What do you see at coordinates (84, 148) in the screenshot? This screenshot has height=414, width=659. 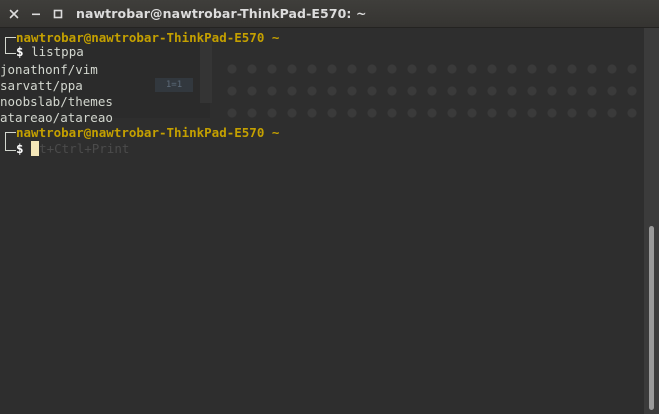 I see `ghost-text: t+Ctrl+Print` at bounding box center [84, 148].